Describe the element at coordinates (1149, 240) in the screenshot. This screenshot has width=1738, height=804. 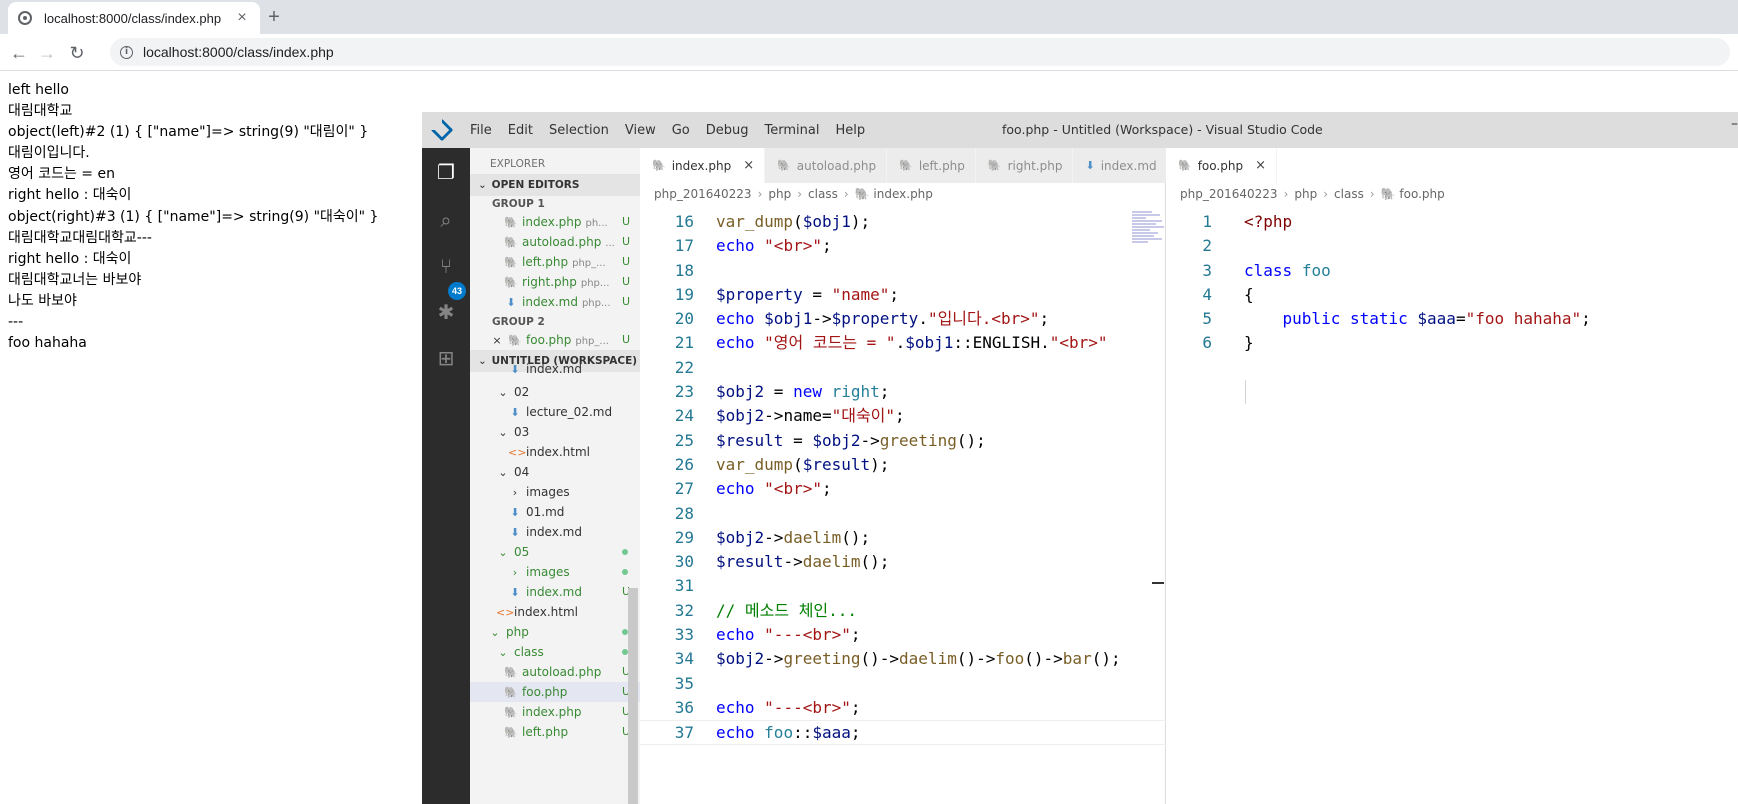
I see `minimap` at that location.